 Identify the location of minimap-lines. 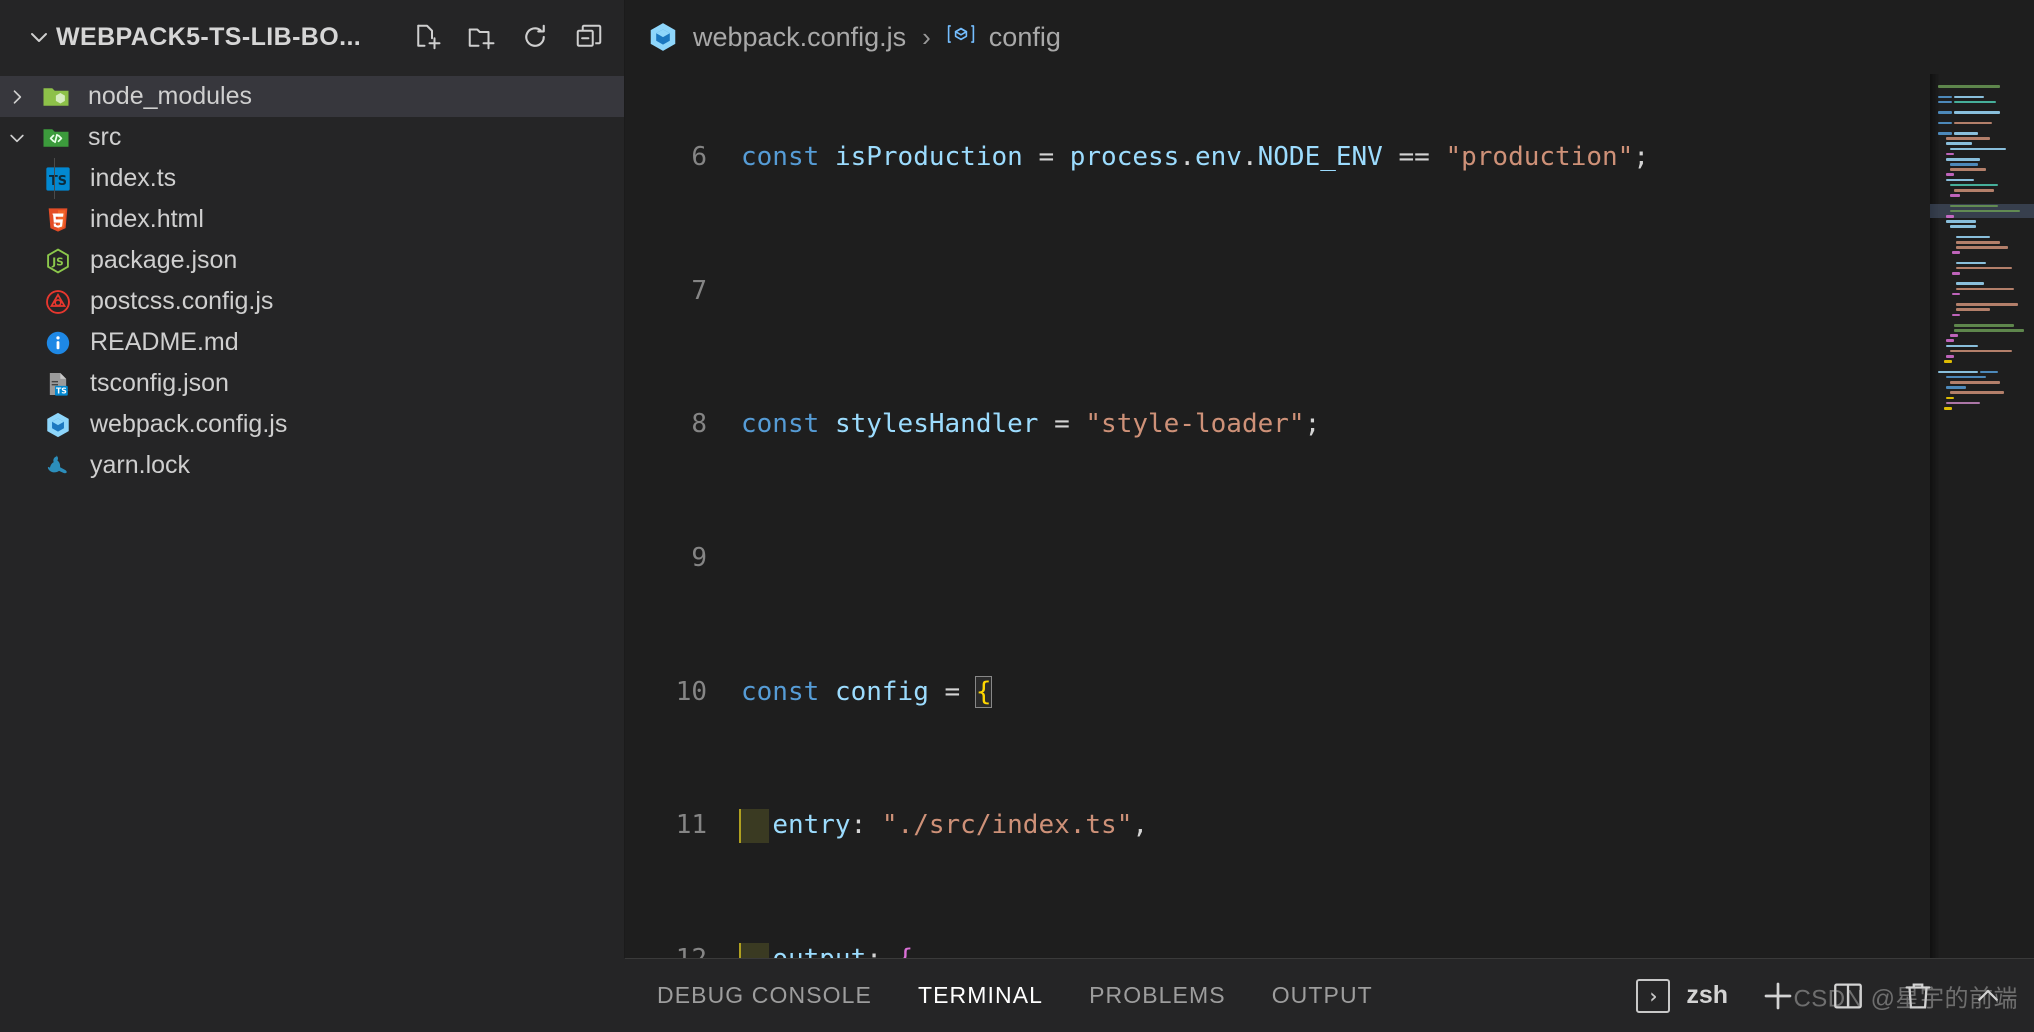
(1984, 247).